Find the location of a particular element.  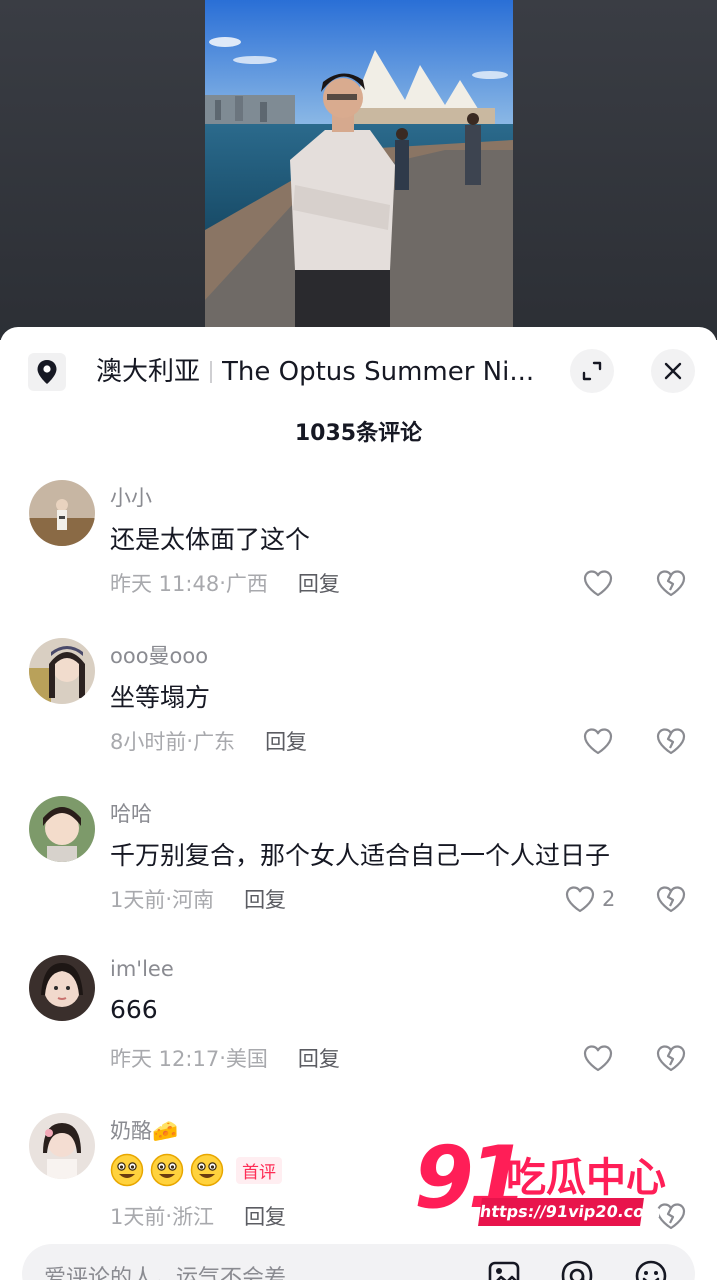

comment-text: 首评 is located at coordinates (196, 1170).